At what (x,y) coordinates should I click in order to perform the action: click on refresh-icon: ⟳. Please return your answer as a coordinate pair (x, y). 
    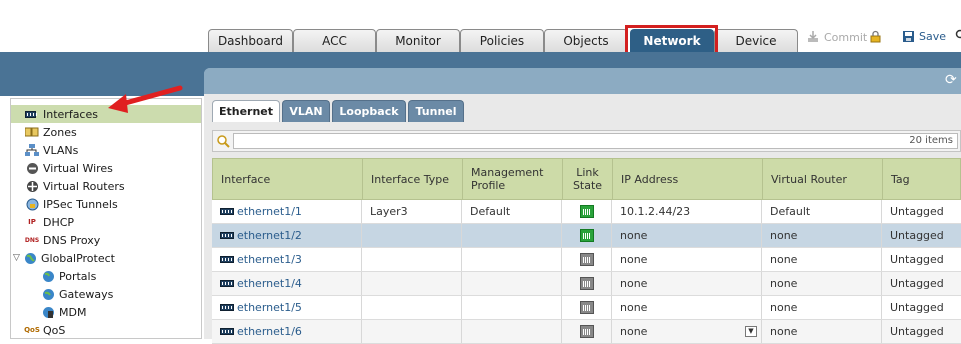
    Looking at the image, I should click on (952, 80).